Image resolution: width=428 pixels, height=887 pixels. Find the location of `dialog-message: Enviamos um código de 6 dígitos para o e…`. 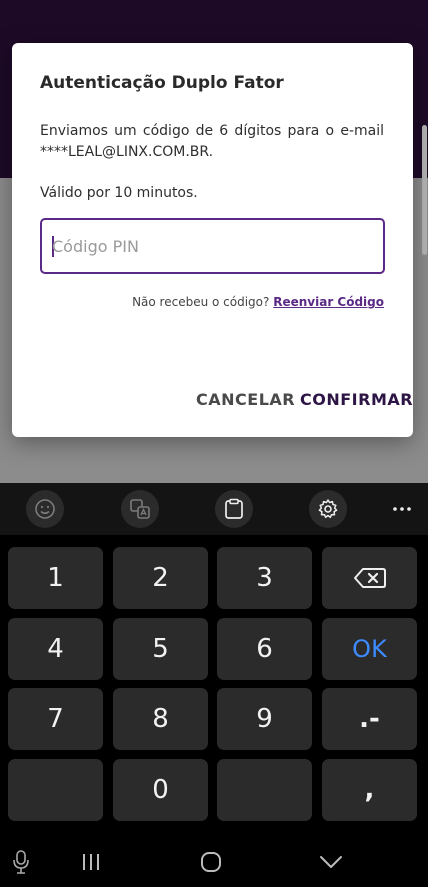

dialog-message: Enviamos um código de 6 dígitos para o e… is located at coordinates (212, 141).